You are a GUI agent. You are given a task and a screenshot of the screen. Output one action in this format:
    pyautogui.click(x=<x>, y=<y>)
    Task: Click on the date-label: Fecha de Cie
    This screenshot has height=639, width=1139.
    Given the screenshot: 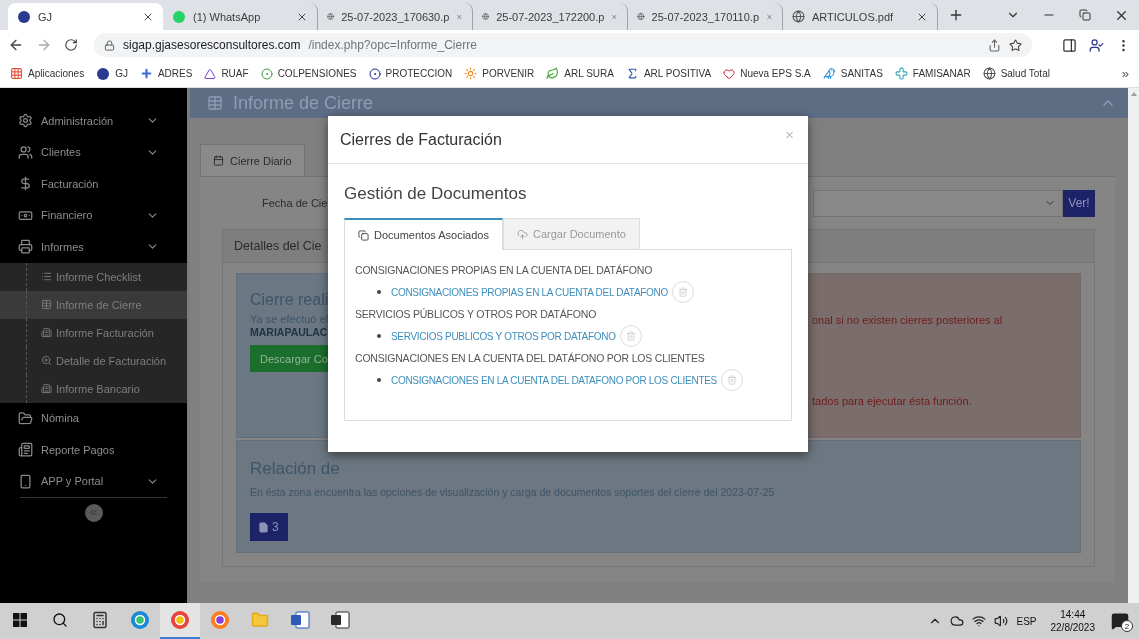 What is the action you would take?
    pyautogui.click(x=295, y=203)
    